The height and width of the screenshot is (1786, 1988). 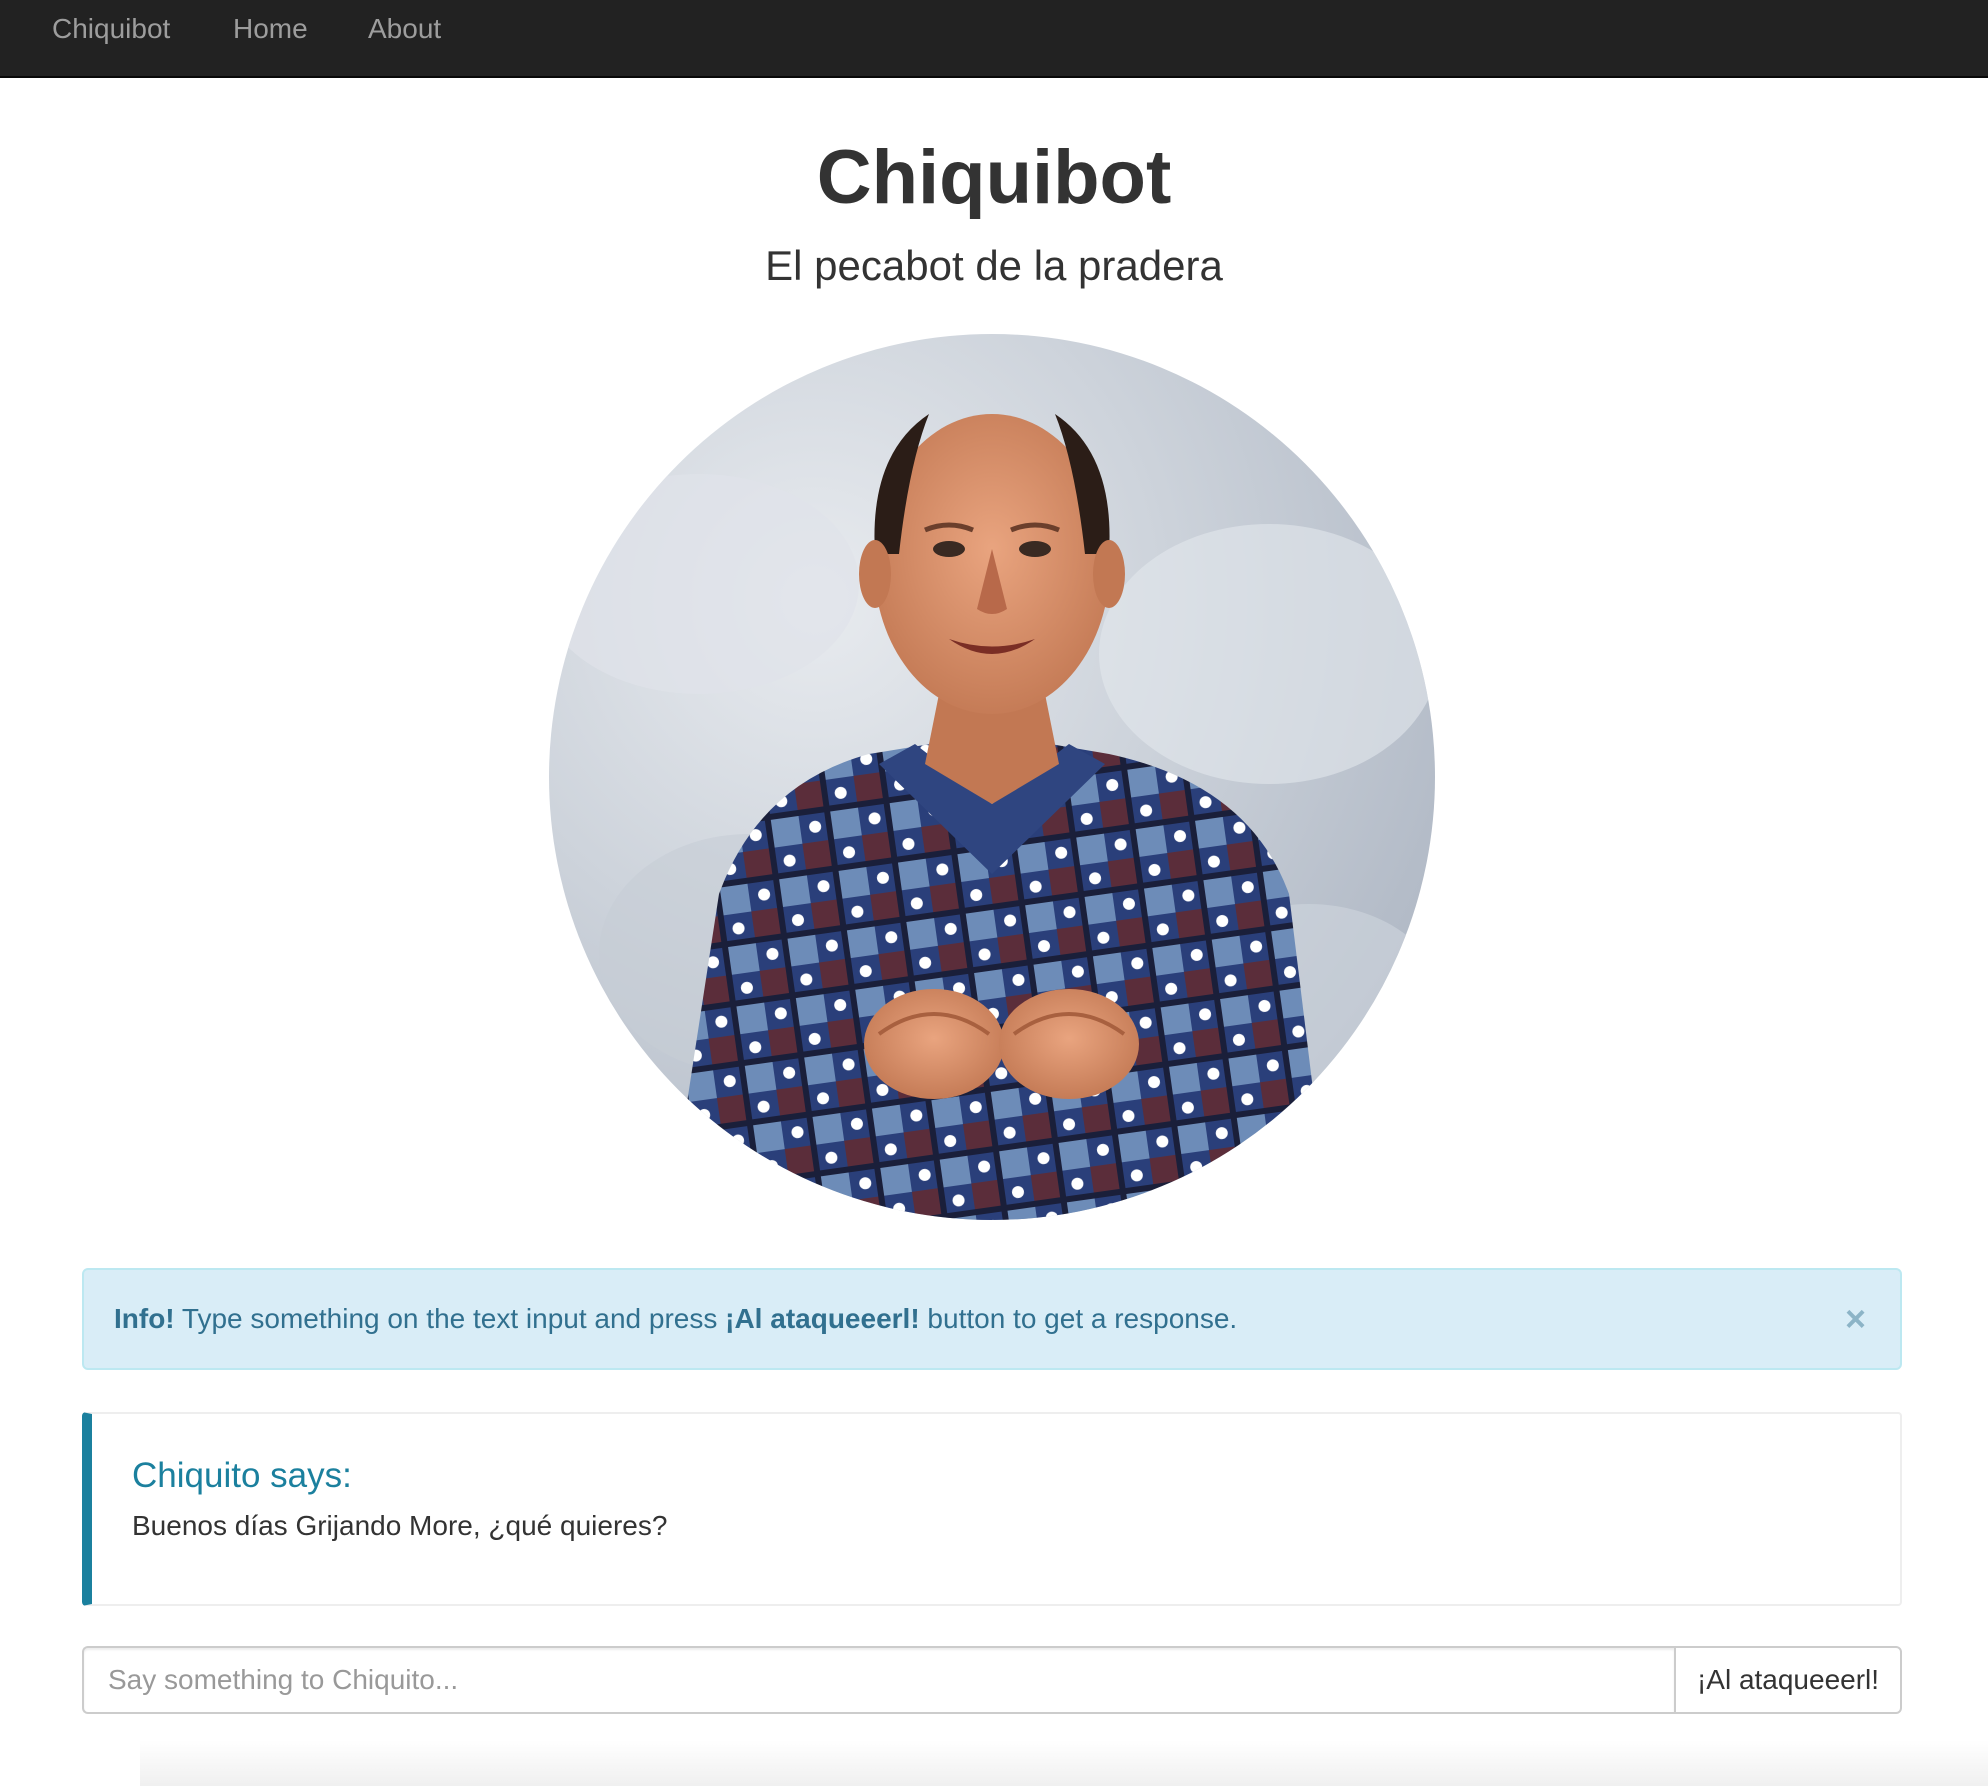 What do you see at coordinates (1078, 1318) in the screenshot?
I see `alert-text-after: button to get a response.` at bounding box center [1078, 1318].